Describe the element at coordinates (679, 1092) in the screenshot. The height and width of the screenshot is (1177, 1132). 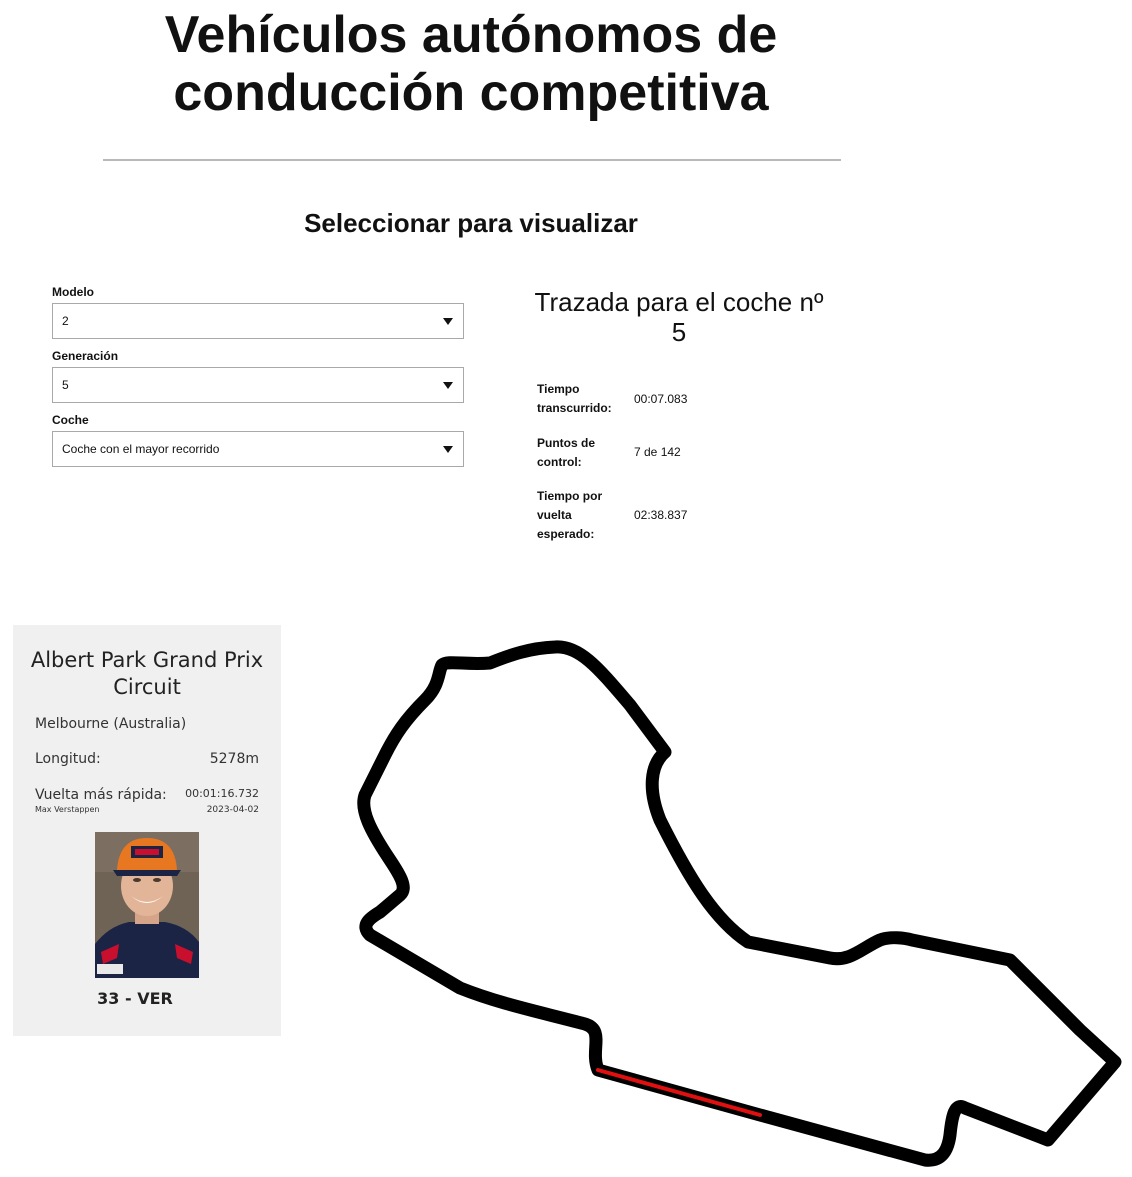
I see `car-progress-trace` at that location.